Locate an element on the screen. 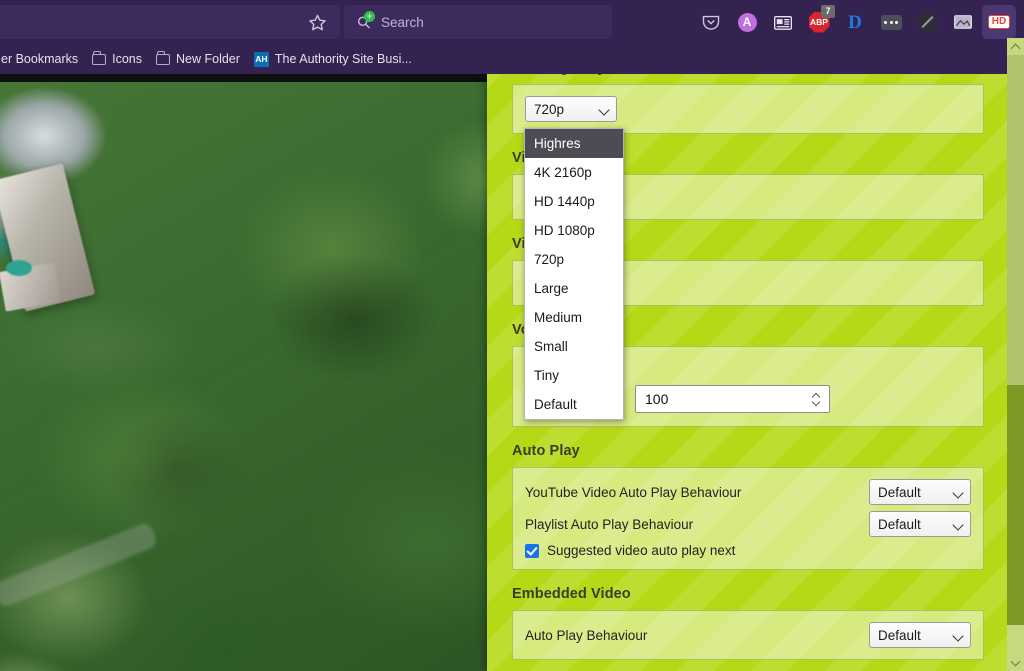 This screenshot has height=671, width=1024. ghostery-icon is located at coordinates (927, 22).